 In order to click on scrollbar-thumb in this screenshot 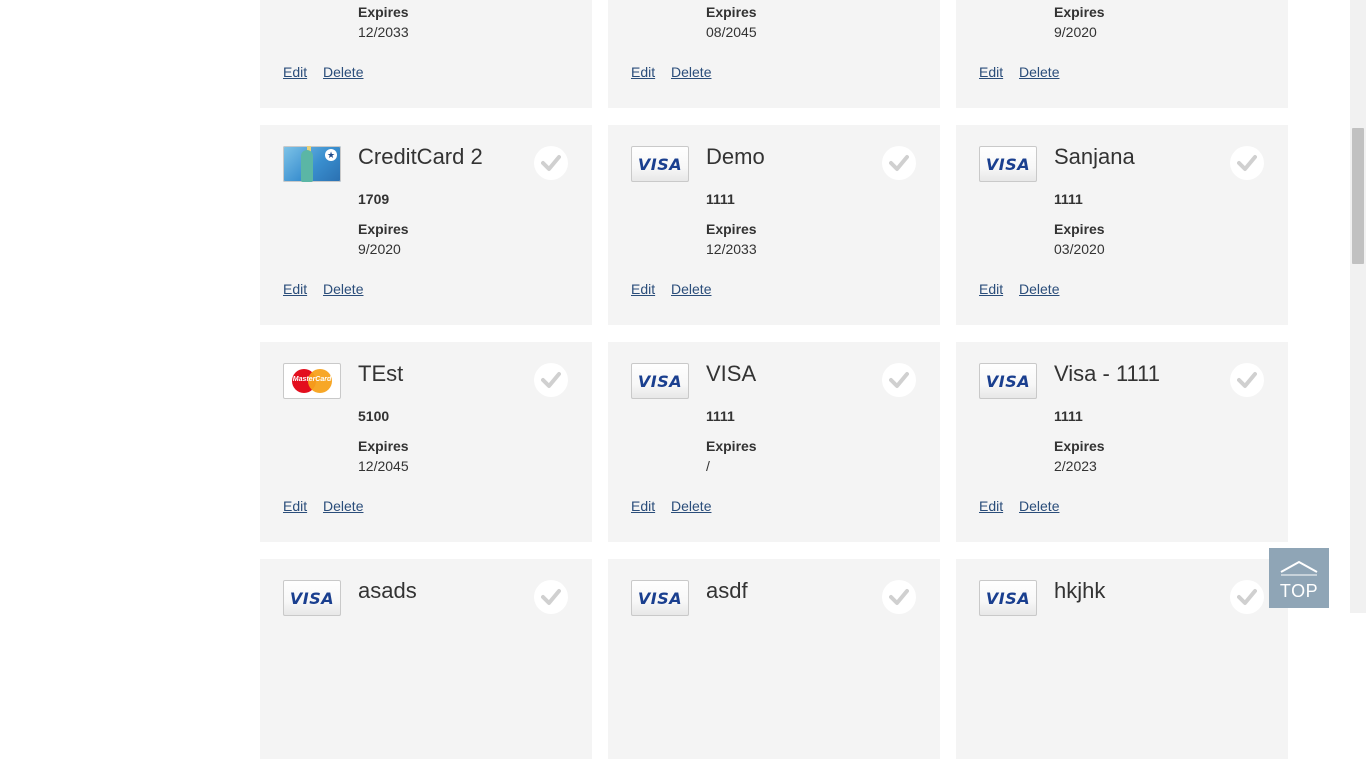, I will do `click(1358, 196)`.